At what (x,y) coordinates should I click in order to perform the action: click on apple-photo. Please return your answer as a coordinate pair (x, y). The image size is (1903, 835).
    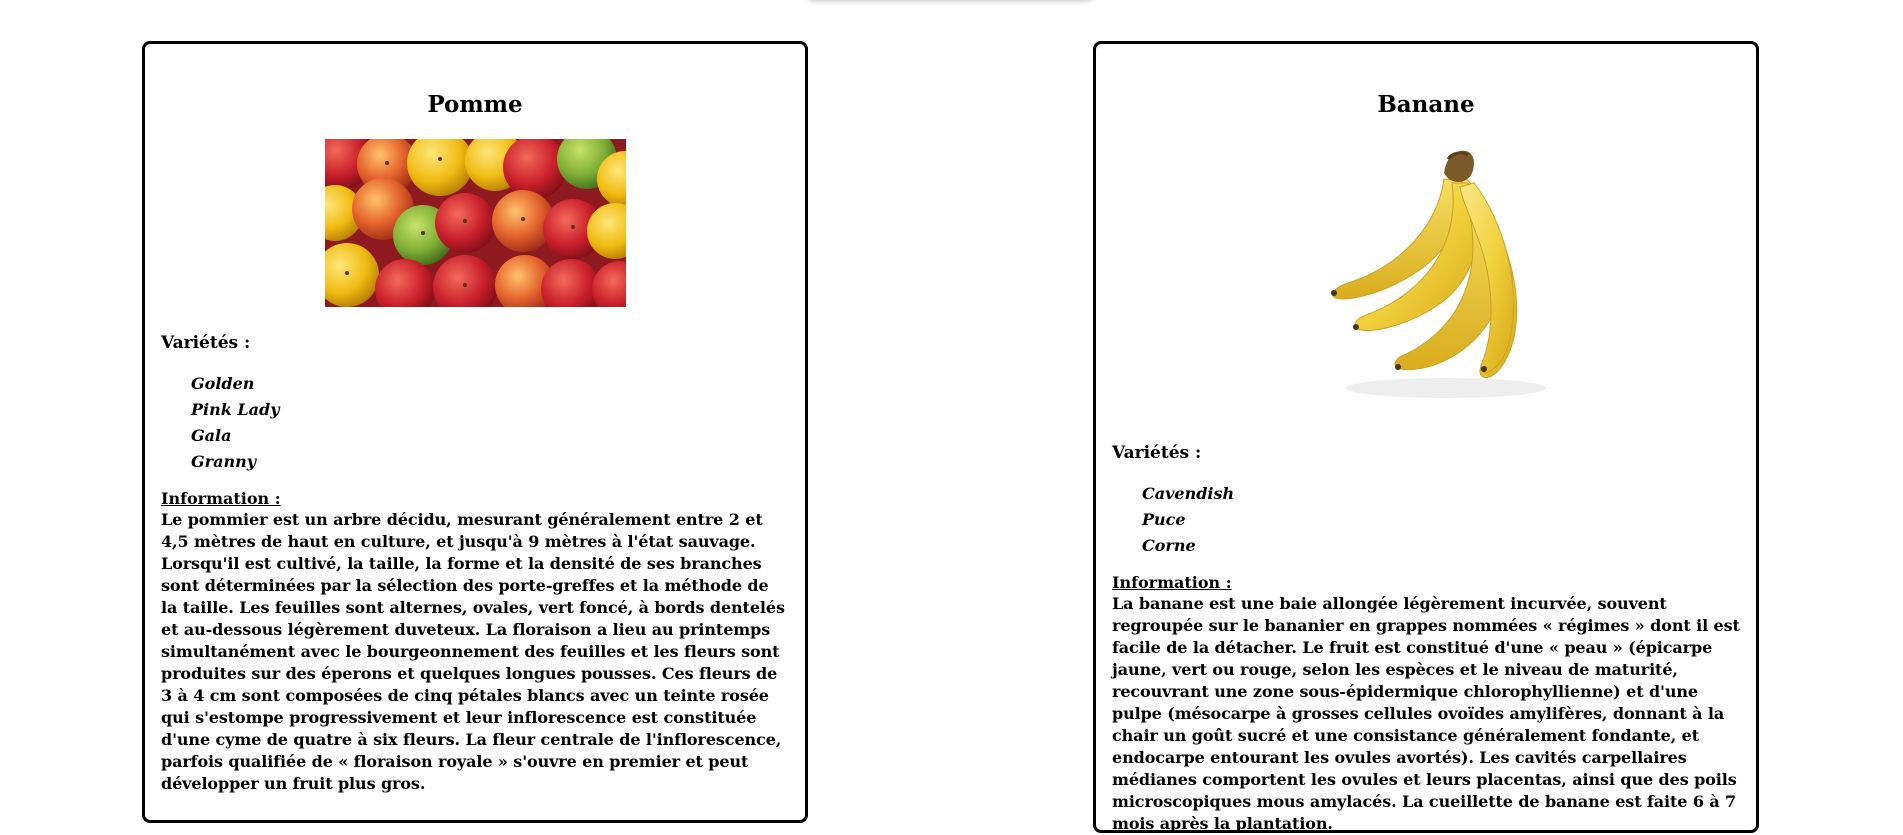
    Looking at the image, I should click on (475, 223).